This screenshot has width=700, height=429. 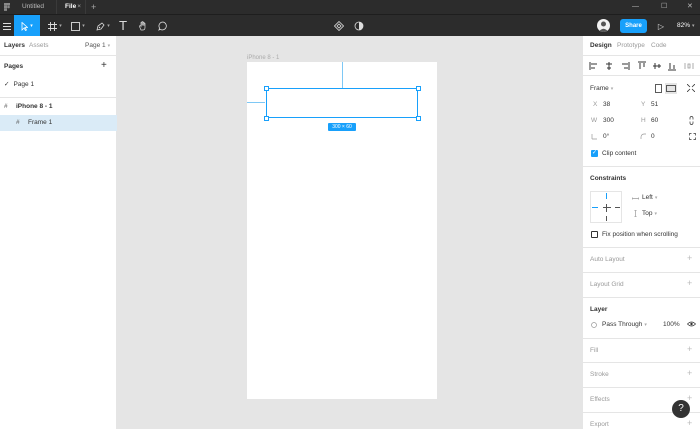 What do you see at coordinates (631, 45) in the screenshot?
I see `tab-prototype: Prototype` at bounding box center [631, 45].